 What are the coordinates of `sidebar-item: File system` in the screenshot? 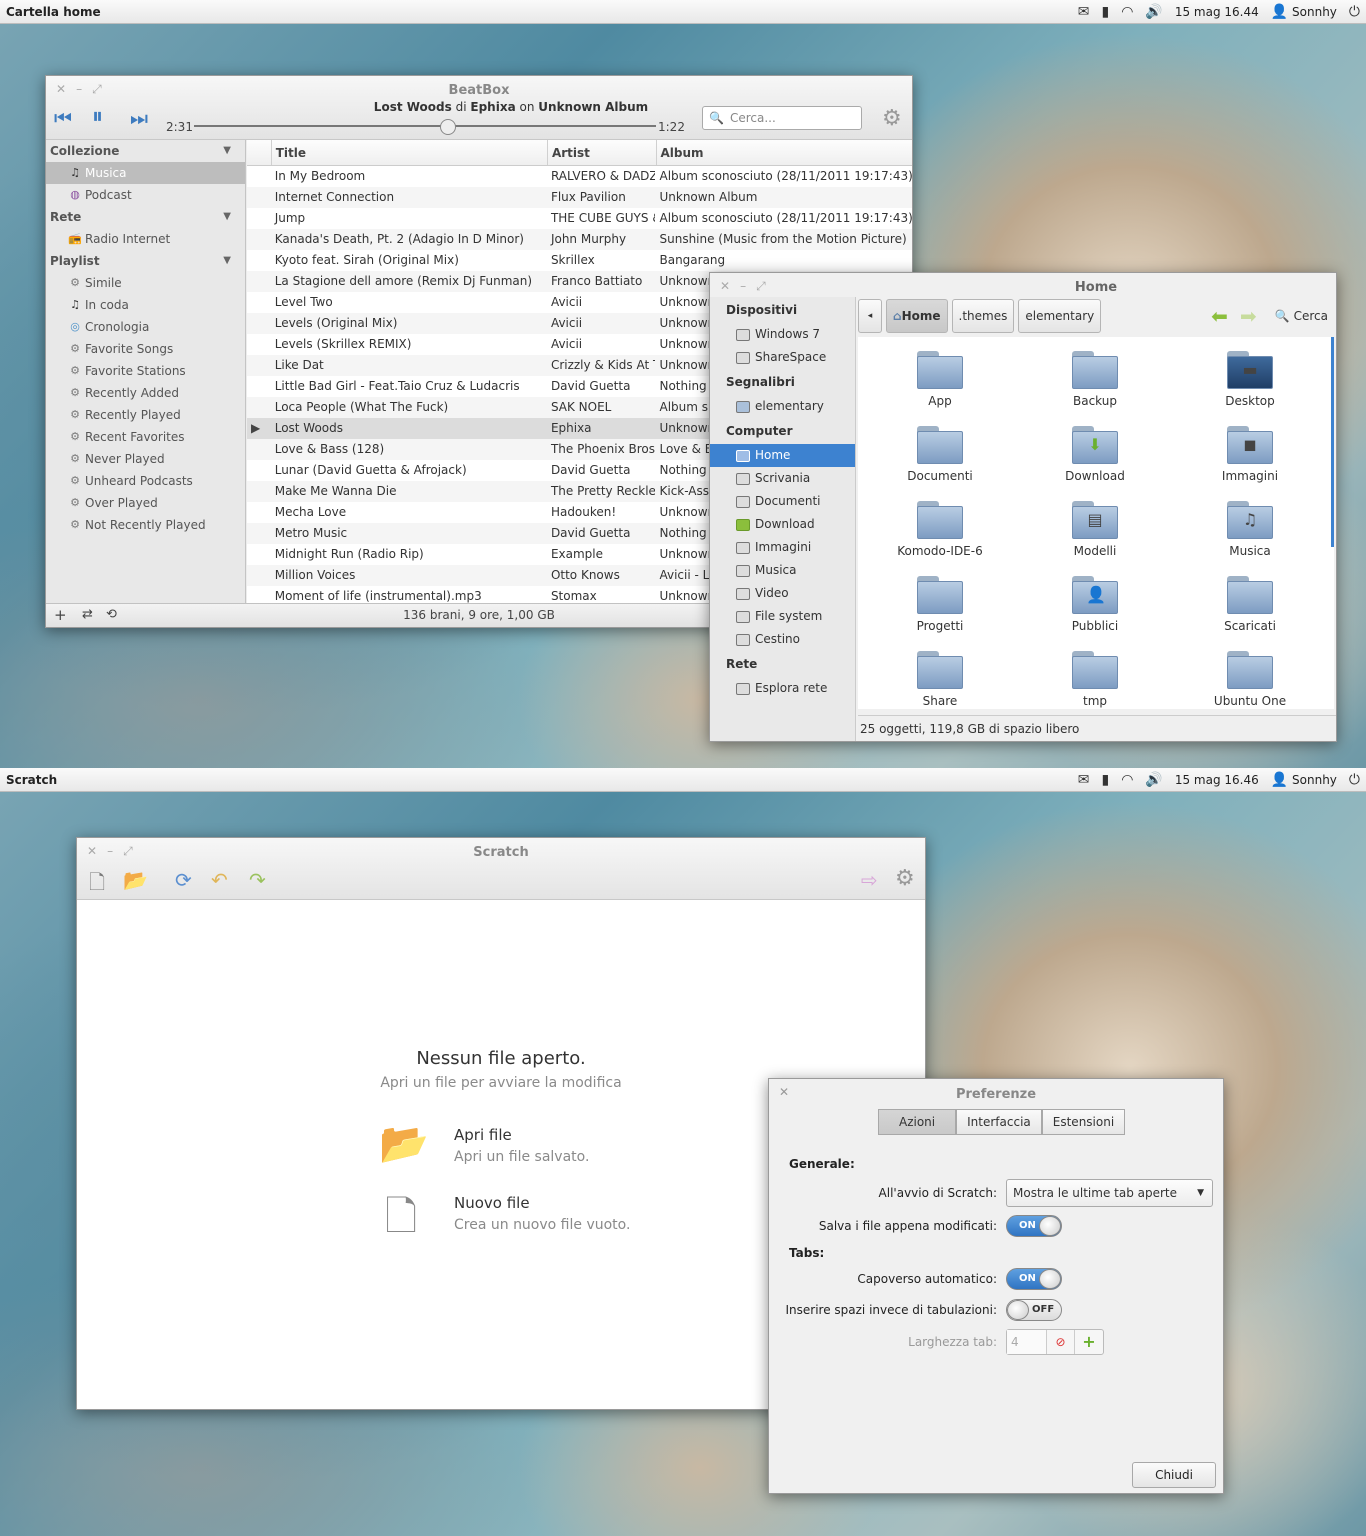 It's located at (782, 616).